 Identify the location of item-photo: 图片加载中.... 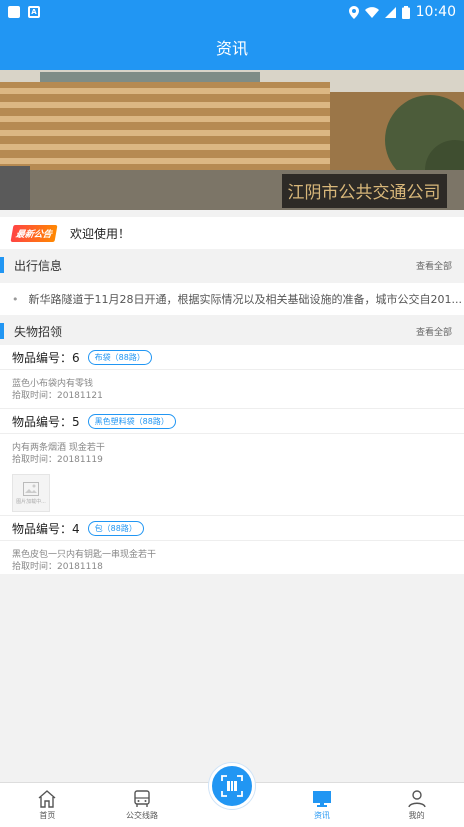
(31, 493).